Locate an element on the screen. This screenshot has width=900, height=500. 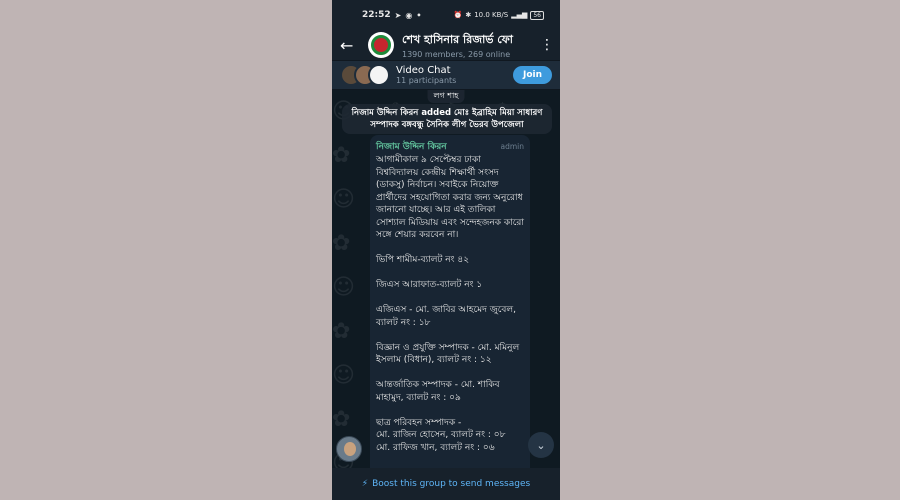
messenger-notification-icon: ◉ is located at coordinates (409, 15).